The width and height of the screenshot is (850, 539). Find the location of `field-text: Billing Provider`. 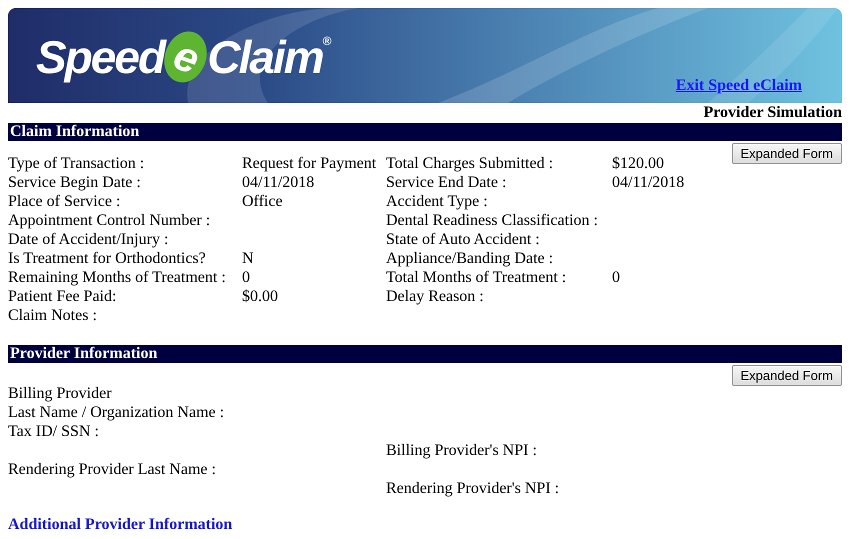

field-text: Billing Provider is located at coordinates (60, 393).